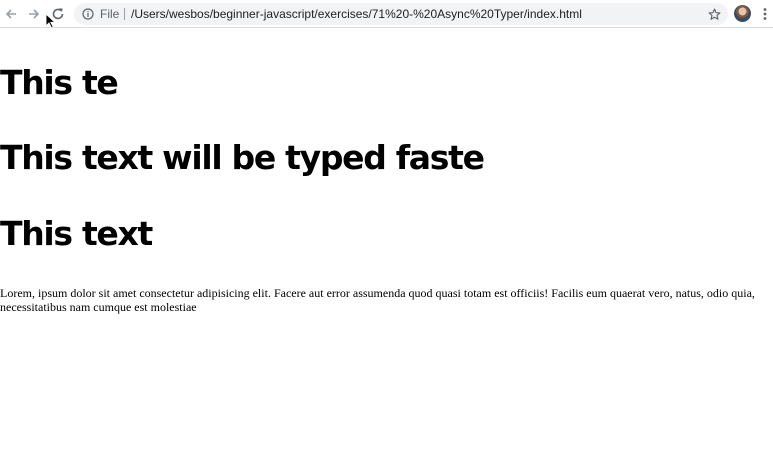 The height and width of the screenshot is (450, 773). I want to click on typed-heading-3: This text, so click(76, 233).